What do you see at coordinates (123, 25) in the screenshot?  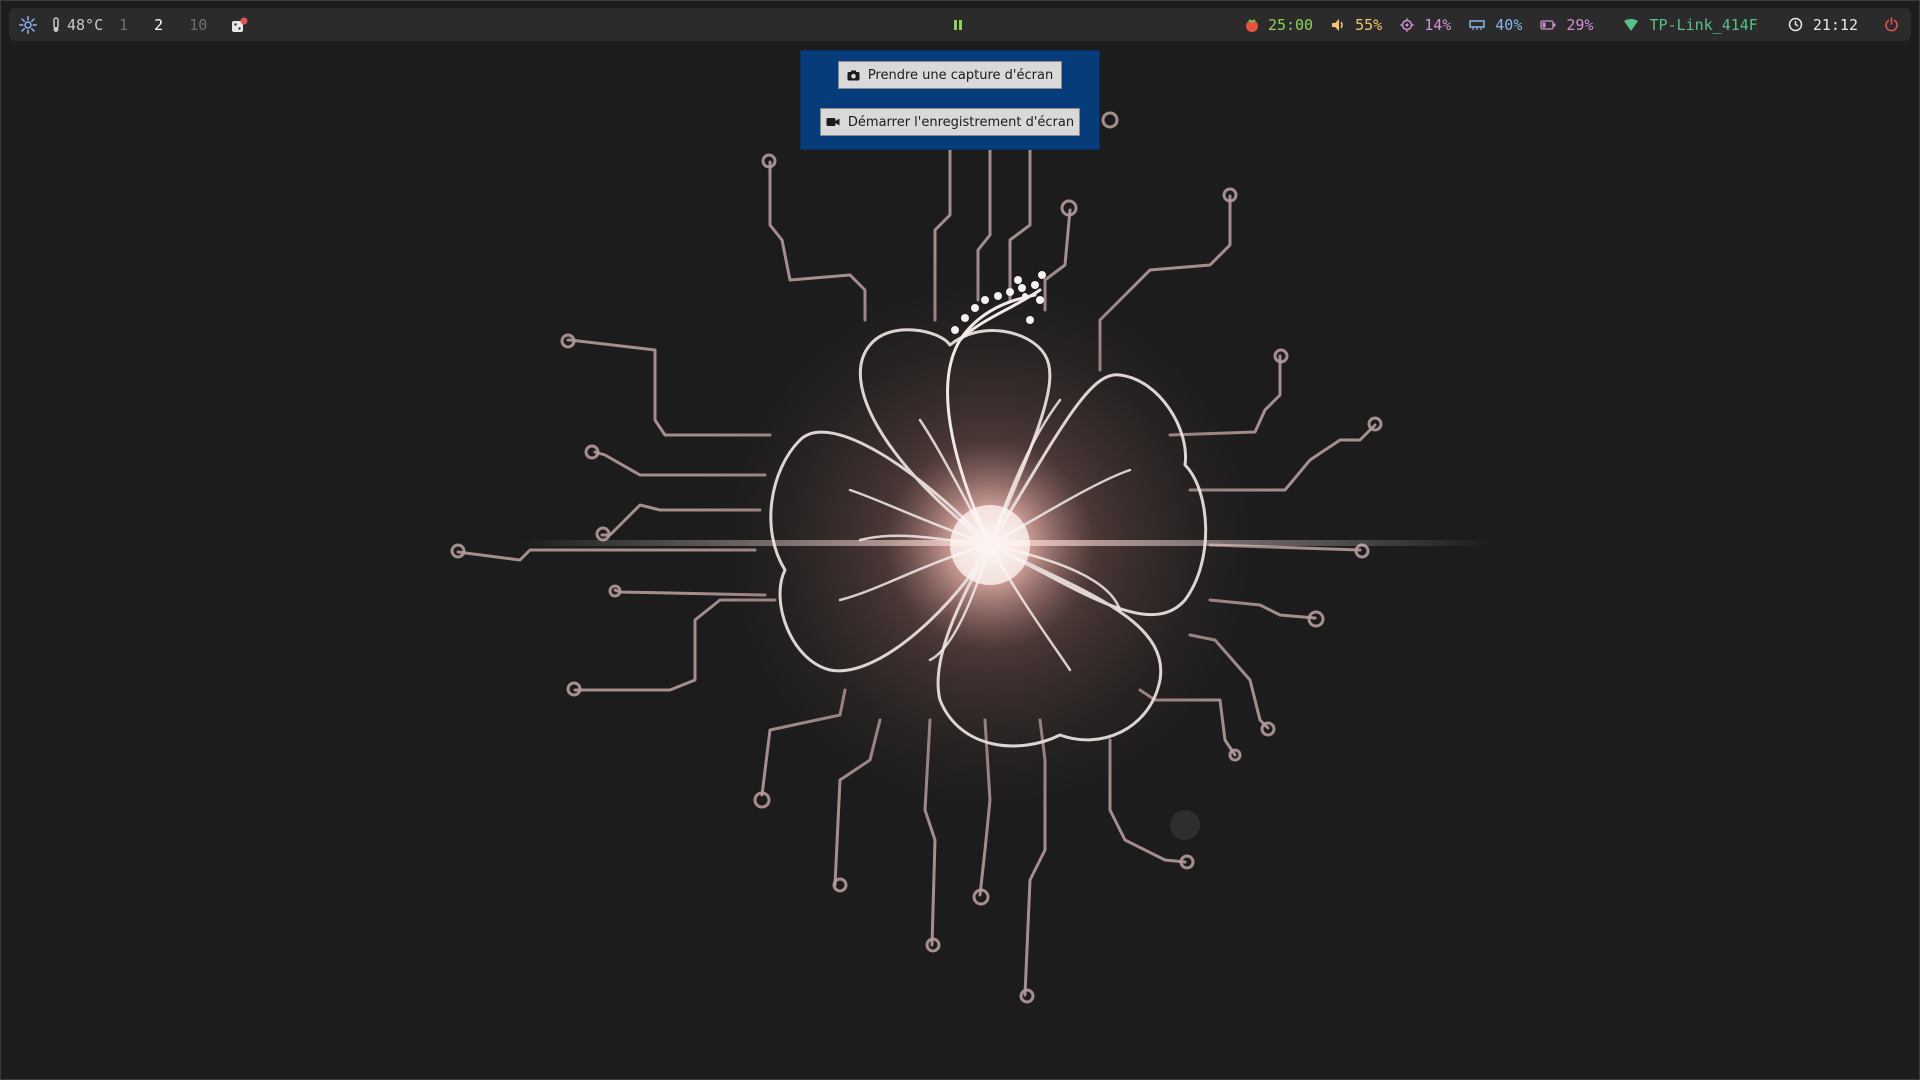 I see `workspace-1: 1` at bounding box center [123, 25].